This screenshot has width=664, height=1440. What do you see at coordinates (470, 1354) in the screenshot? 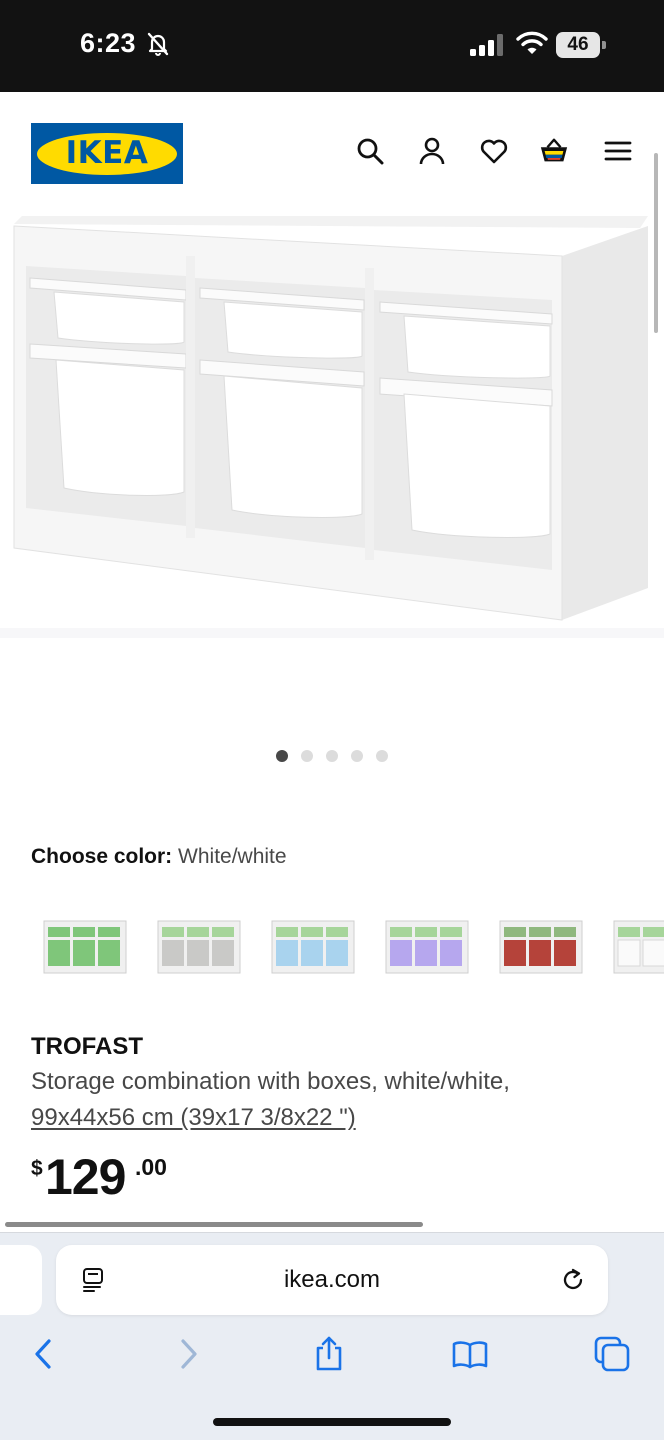
I see `bookmarks-icon` at bounding box center [470, 1354].